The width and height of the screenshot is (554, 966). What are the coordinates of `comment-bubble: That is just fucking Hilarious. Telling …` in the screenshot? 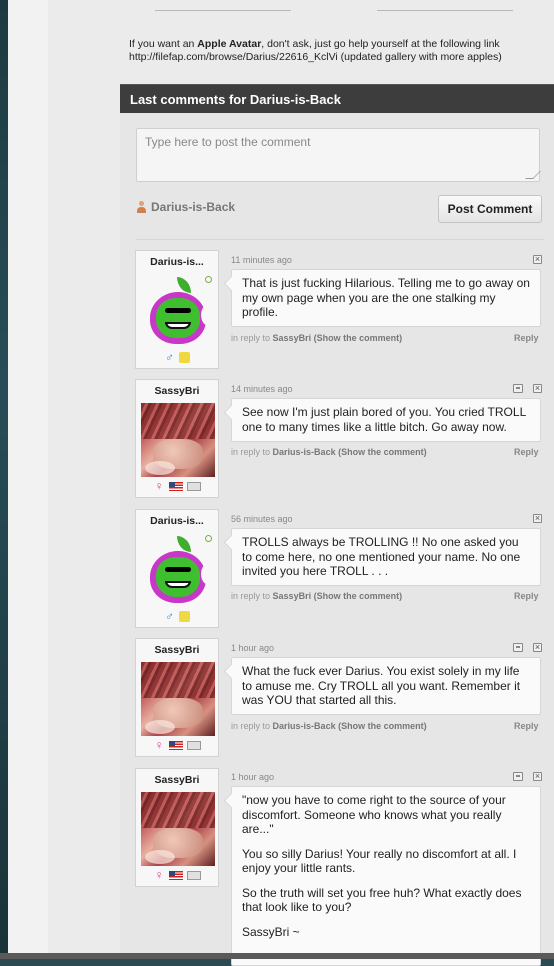 It's located at (386, 298).